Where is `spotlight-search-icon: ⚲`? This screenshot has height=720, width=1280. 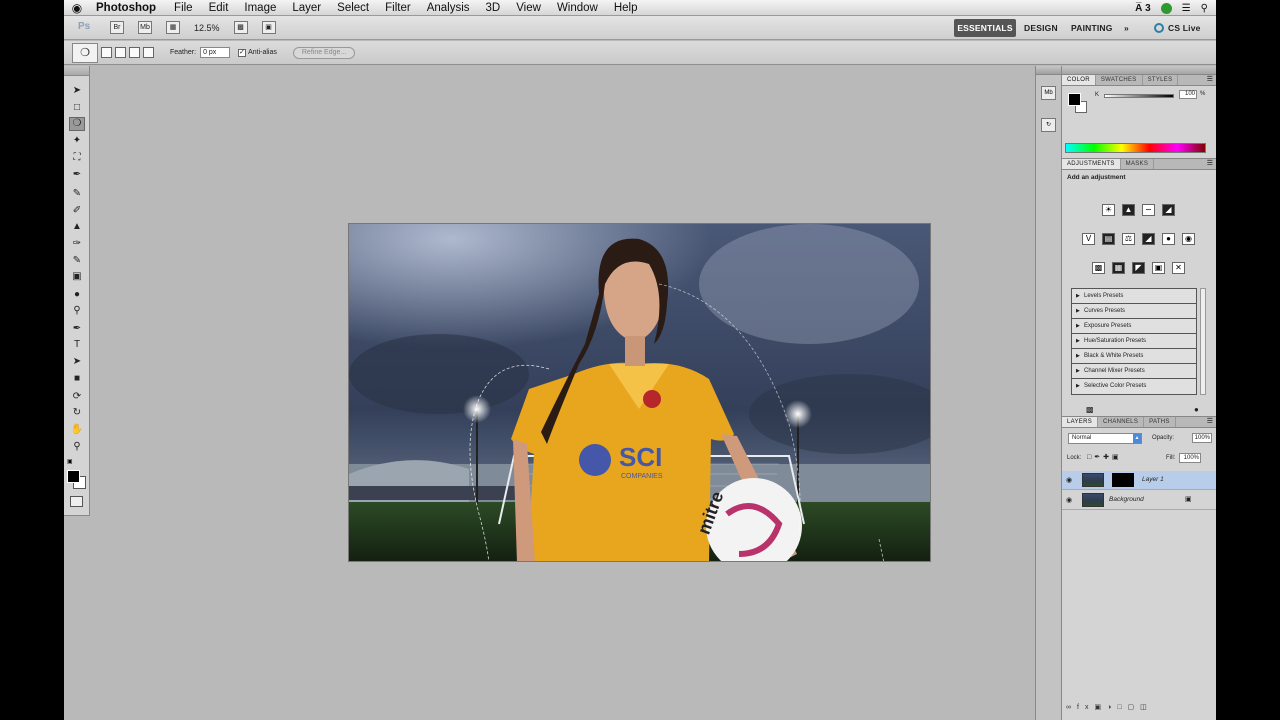 spotlight-search-icon: ⚲ is located at coordinates (1204, 8).